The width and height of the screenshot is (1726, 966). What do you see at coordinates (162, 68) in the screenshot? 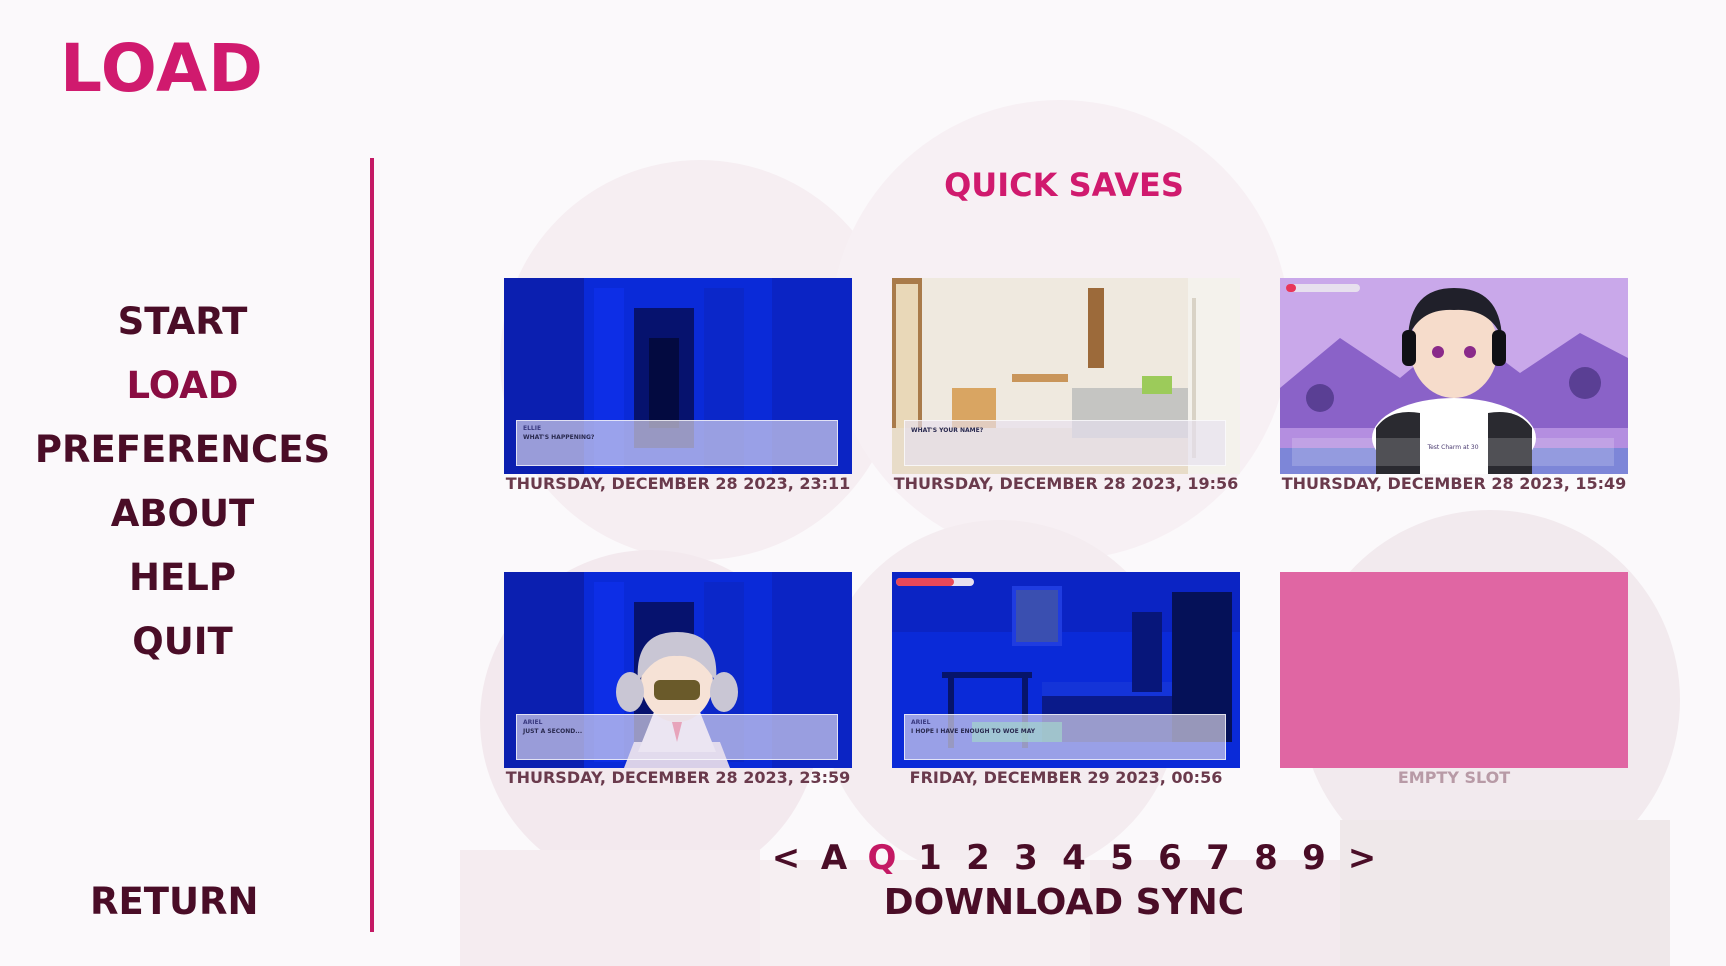
I see `screen-title: LOAD` at bounding box center [162, 68].